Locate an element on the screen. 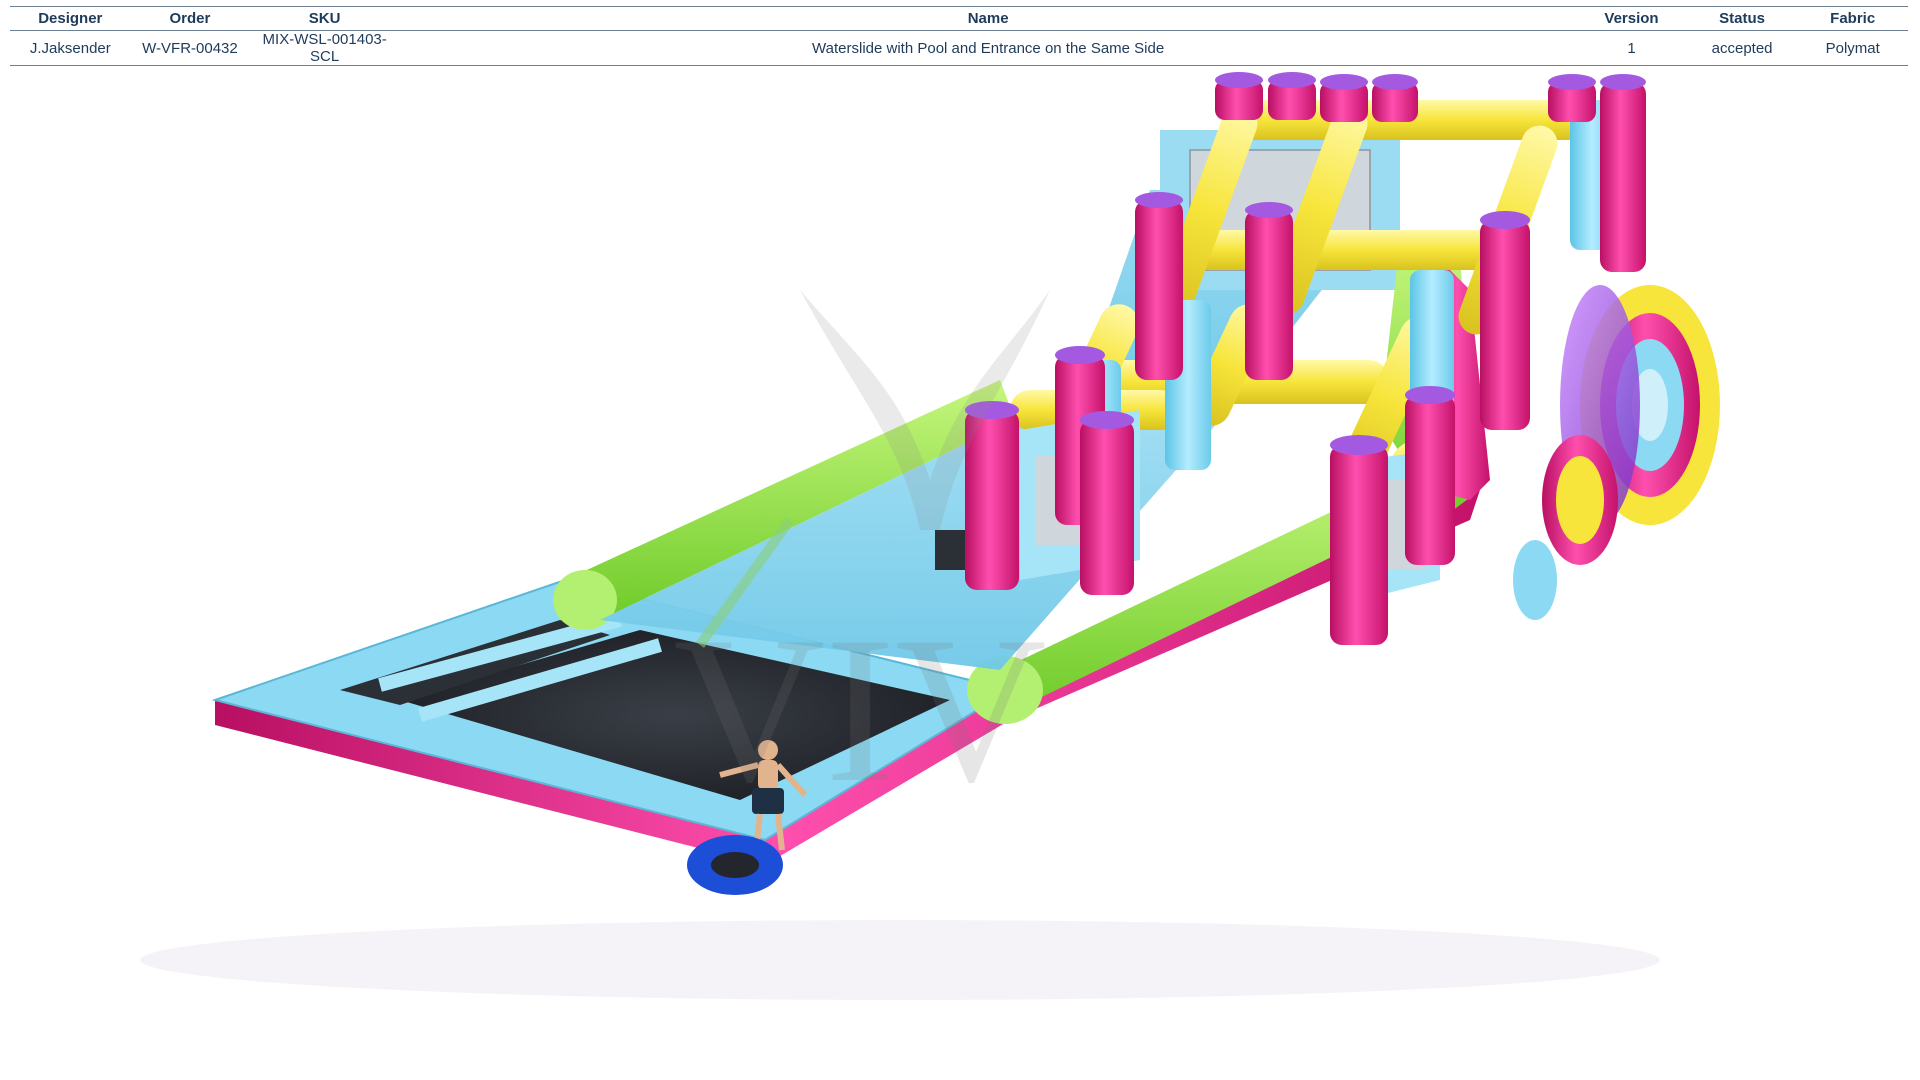 This screenshot has height=1080, width=1920. side-ball is located at coordinates (1535, 580).